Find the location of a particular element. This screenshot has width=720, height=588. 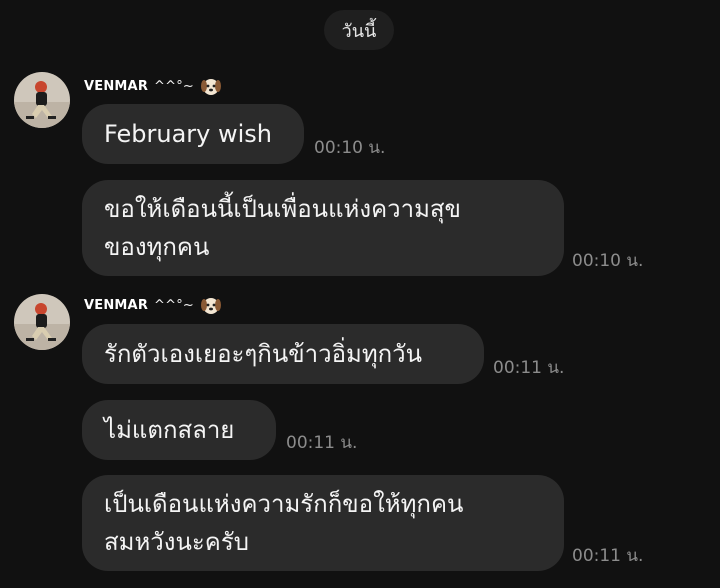

message-text: ไม่แตกสลาย is located at coordinates (169, 430).